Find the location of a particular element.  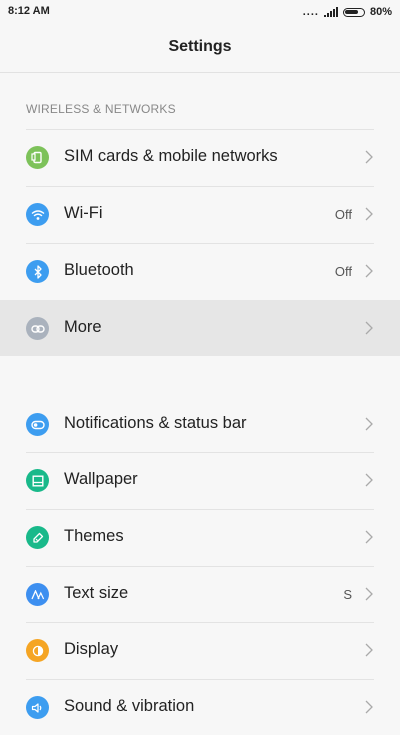

signal-icon is located at coordinates (330, 12).